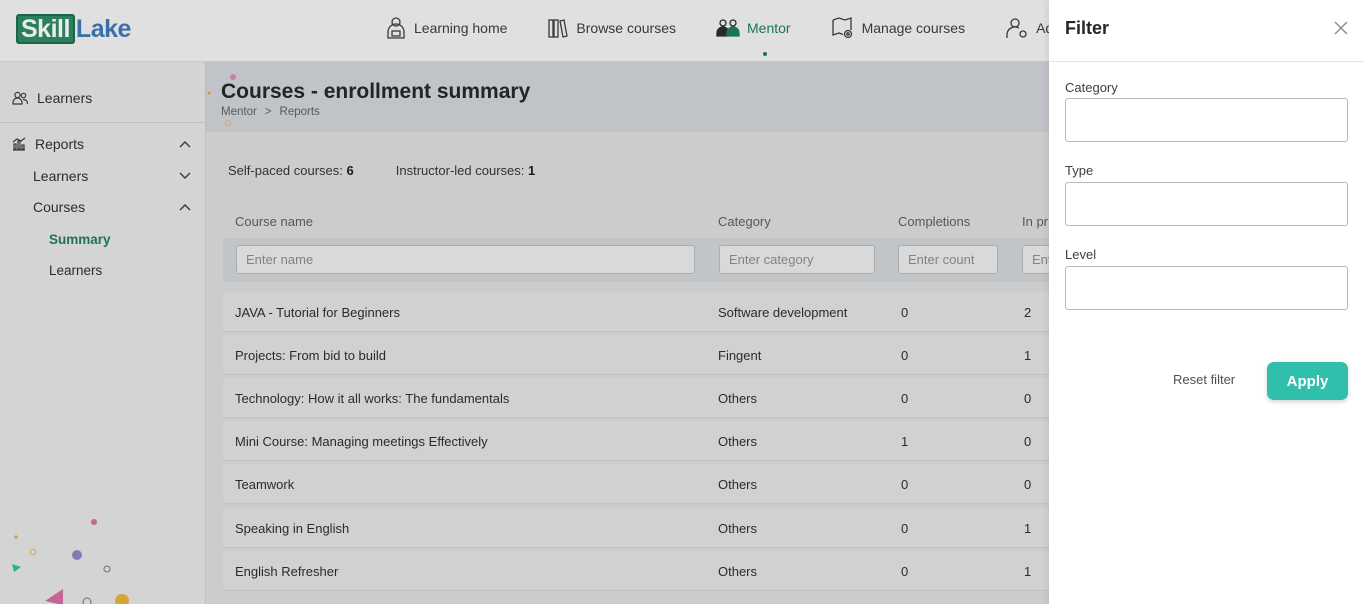 This screenshot has width=1364, height=604. I want to click on level-field, so click(1206, 288).